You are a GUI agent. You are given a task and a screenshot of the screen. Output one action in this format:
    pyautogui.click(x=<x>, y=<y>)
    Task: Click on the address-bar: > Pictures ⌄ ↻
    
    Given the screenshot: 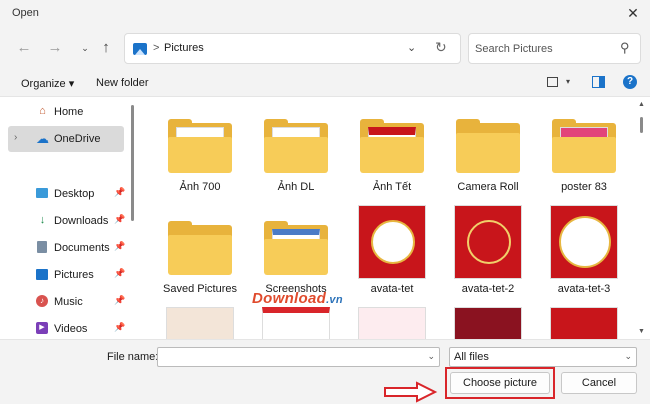 What is the action you would take?
    pyautogui.click(x=292, y=48)
    